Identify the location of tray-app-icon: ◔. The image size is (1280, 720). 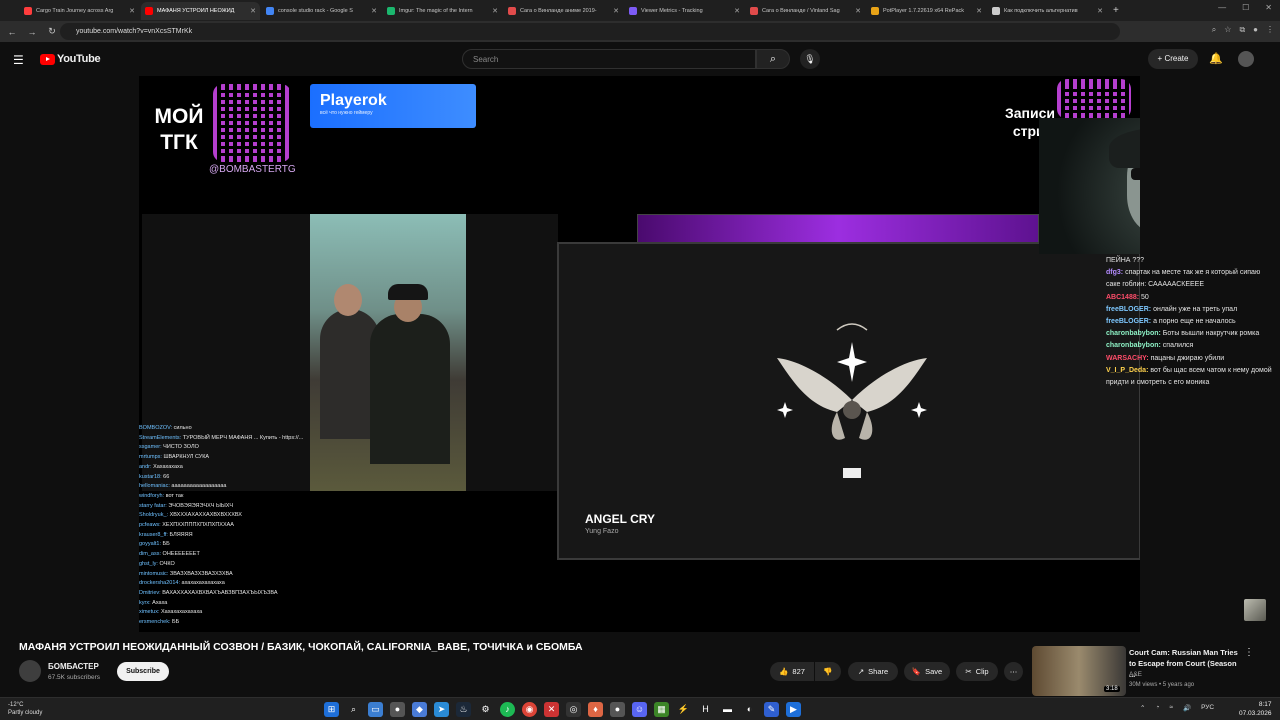
(1157, 708).